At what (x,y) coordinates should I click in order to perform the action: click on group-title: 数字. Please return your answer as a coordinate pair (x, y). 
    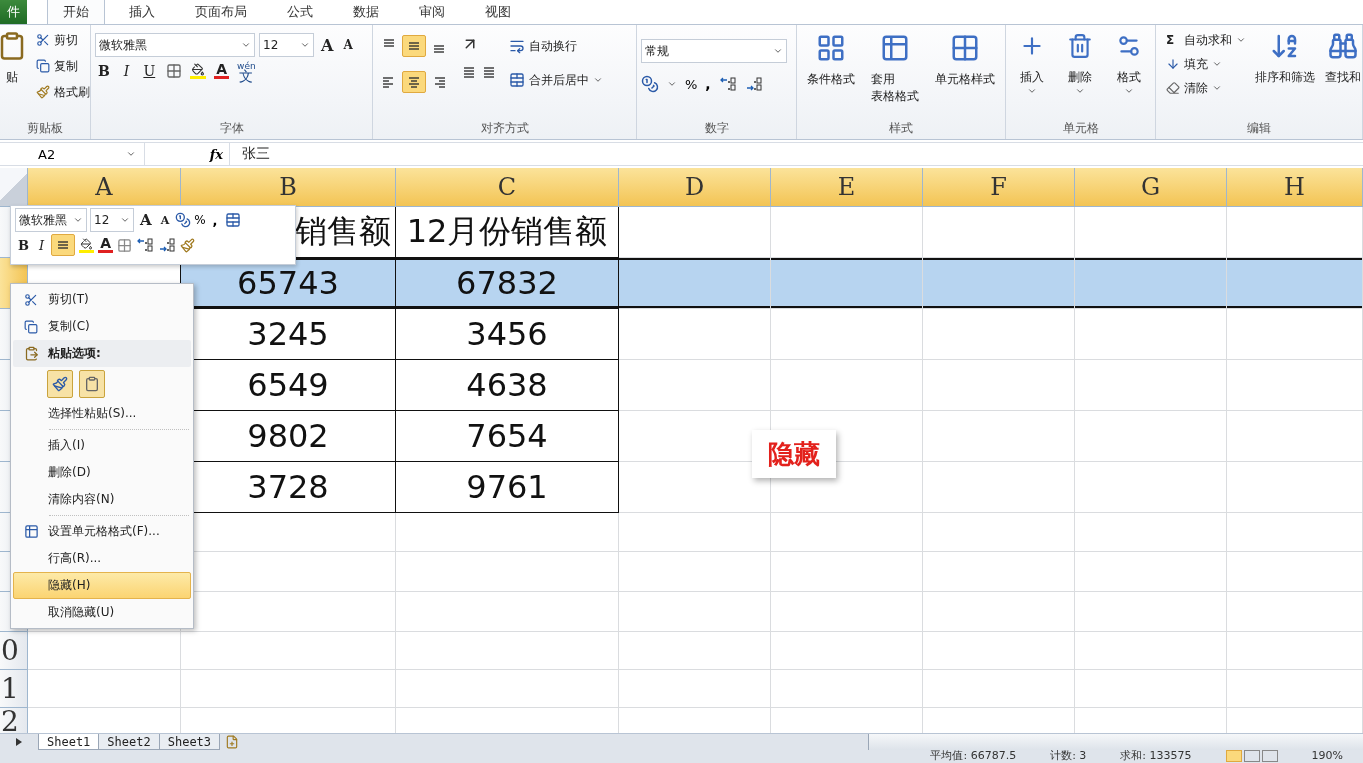
    Looking at the image, I should click on (716, 128).